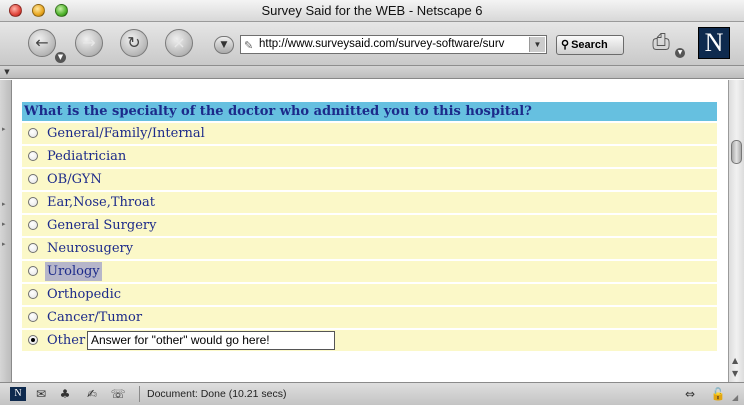 This screenshot has width=744, height=405. Describe the element at coordinates (66, 340) in the screenshot. I see `option-label: Other` at that location.